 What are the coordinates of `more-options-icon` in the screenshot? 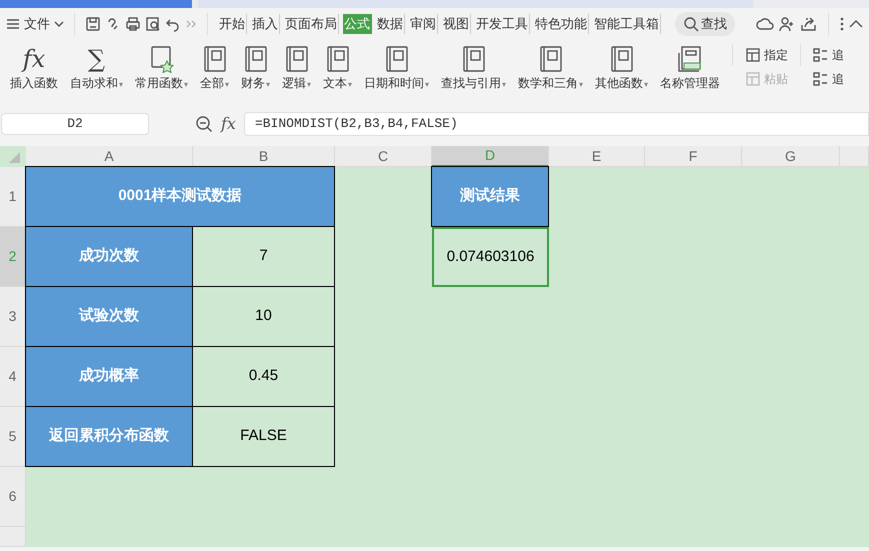 It's located at (842, 24).